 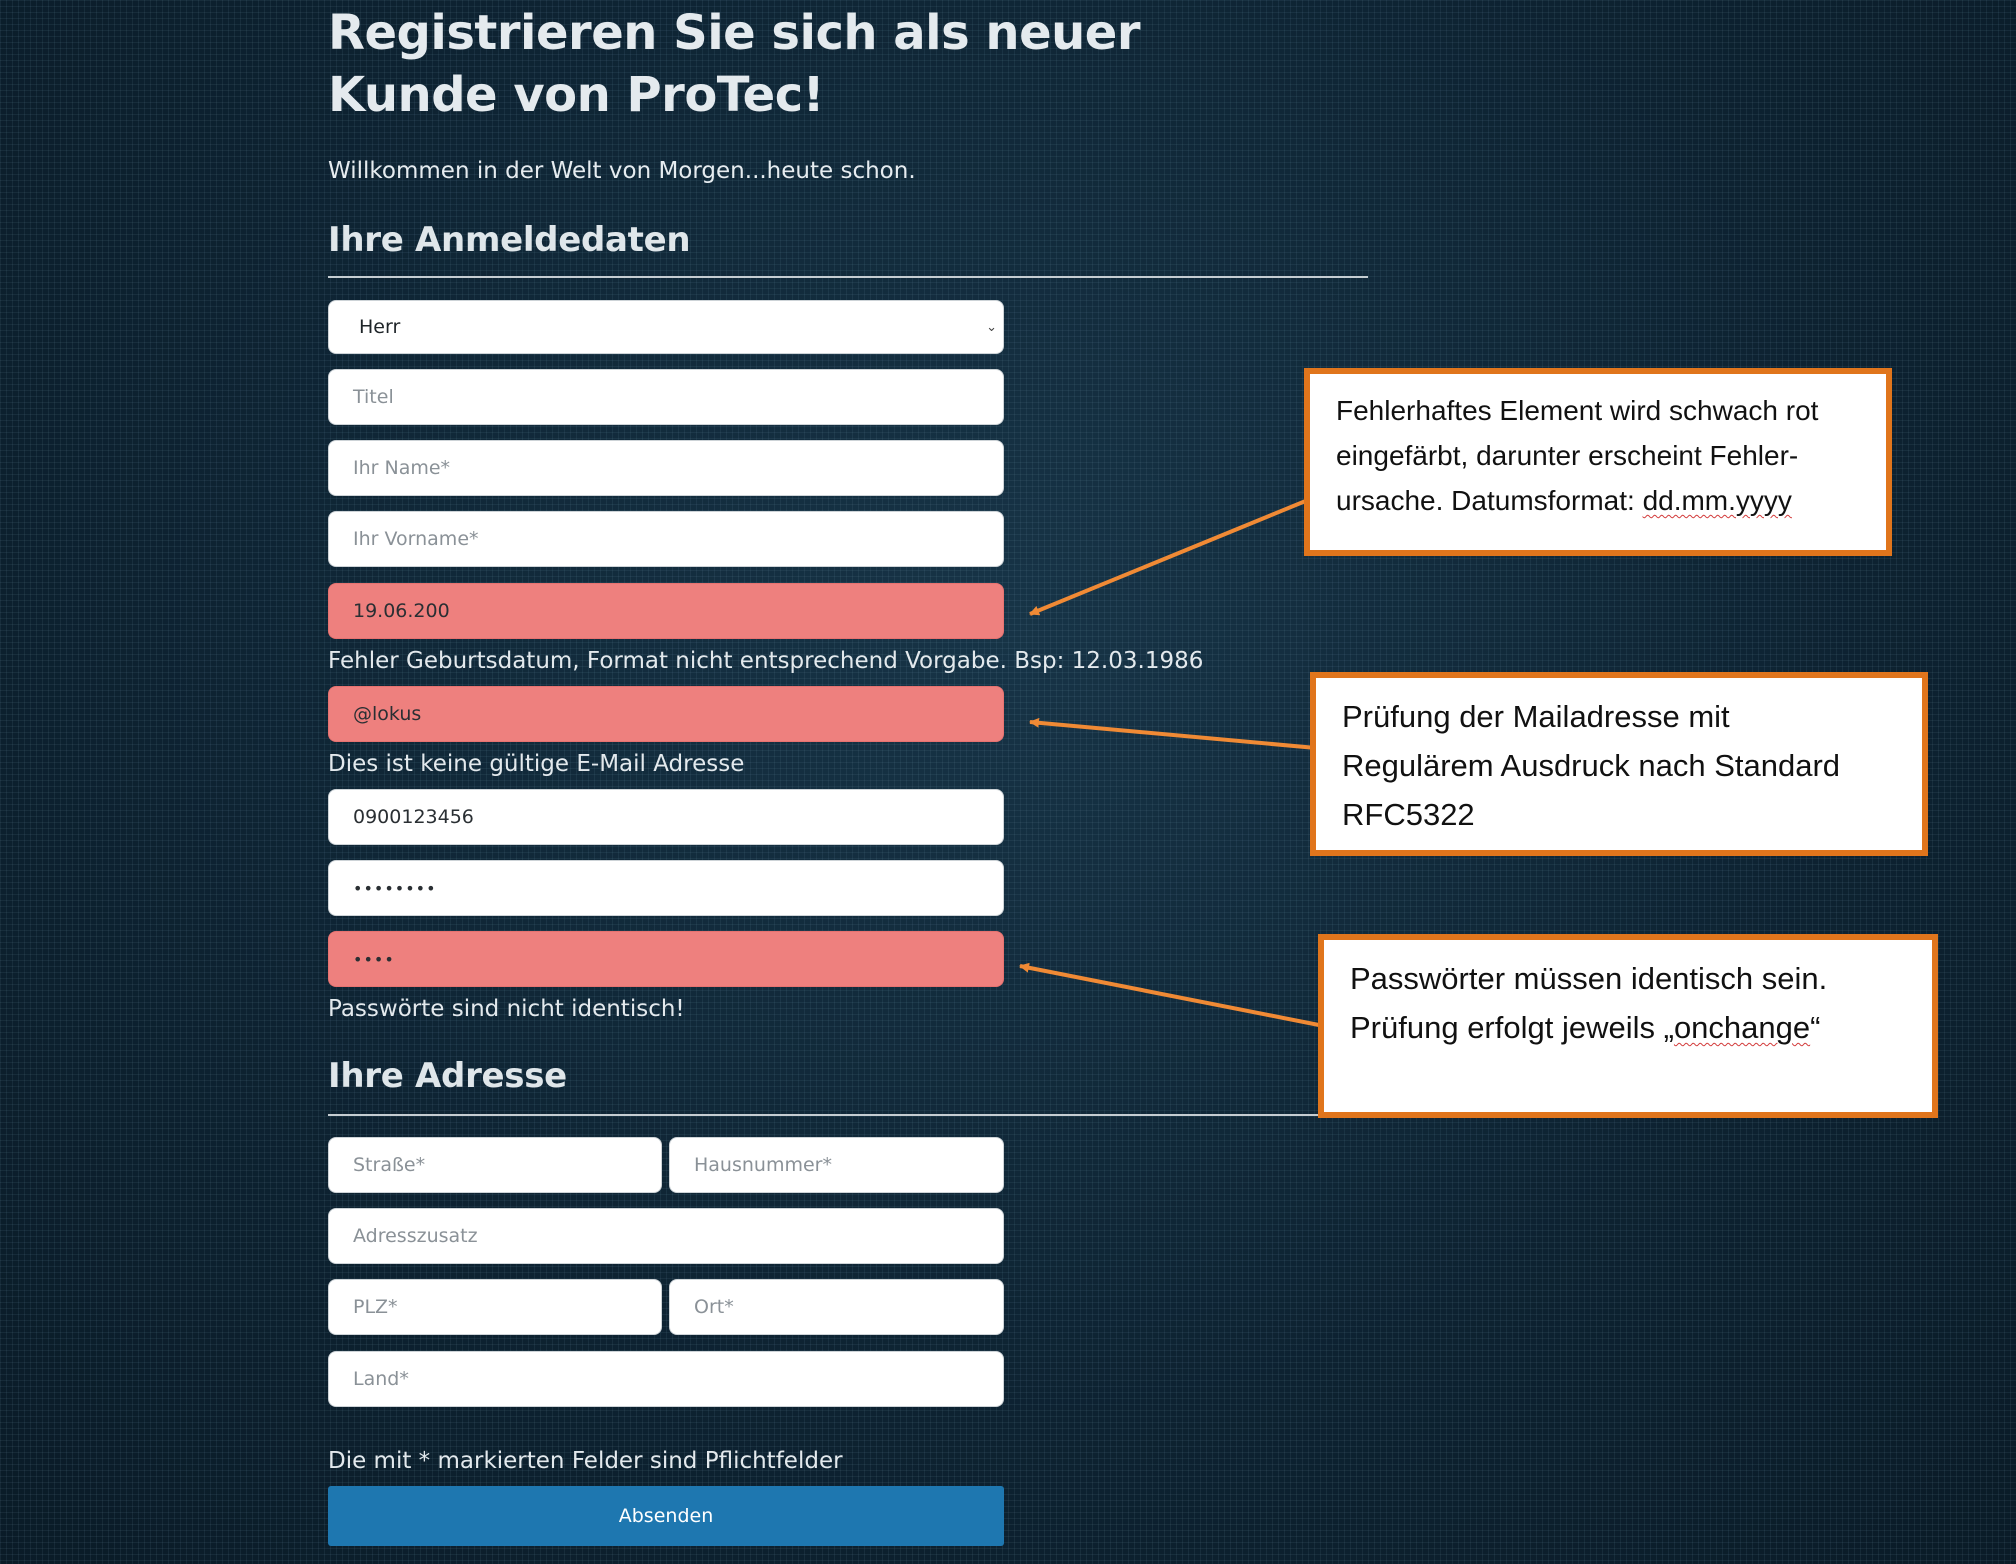 I want to click on password-input: ••••••••, so click(x=666, y=888).